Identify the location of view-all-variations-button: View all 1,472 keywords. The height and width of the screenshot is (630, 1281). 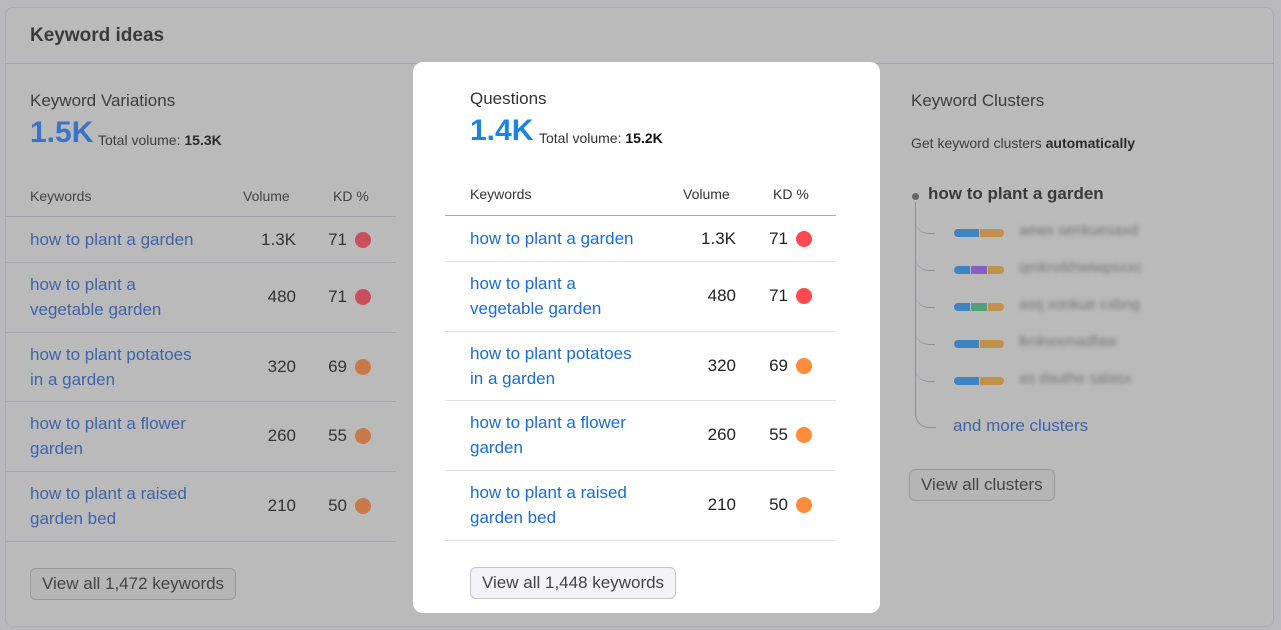
(133, 584).